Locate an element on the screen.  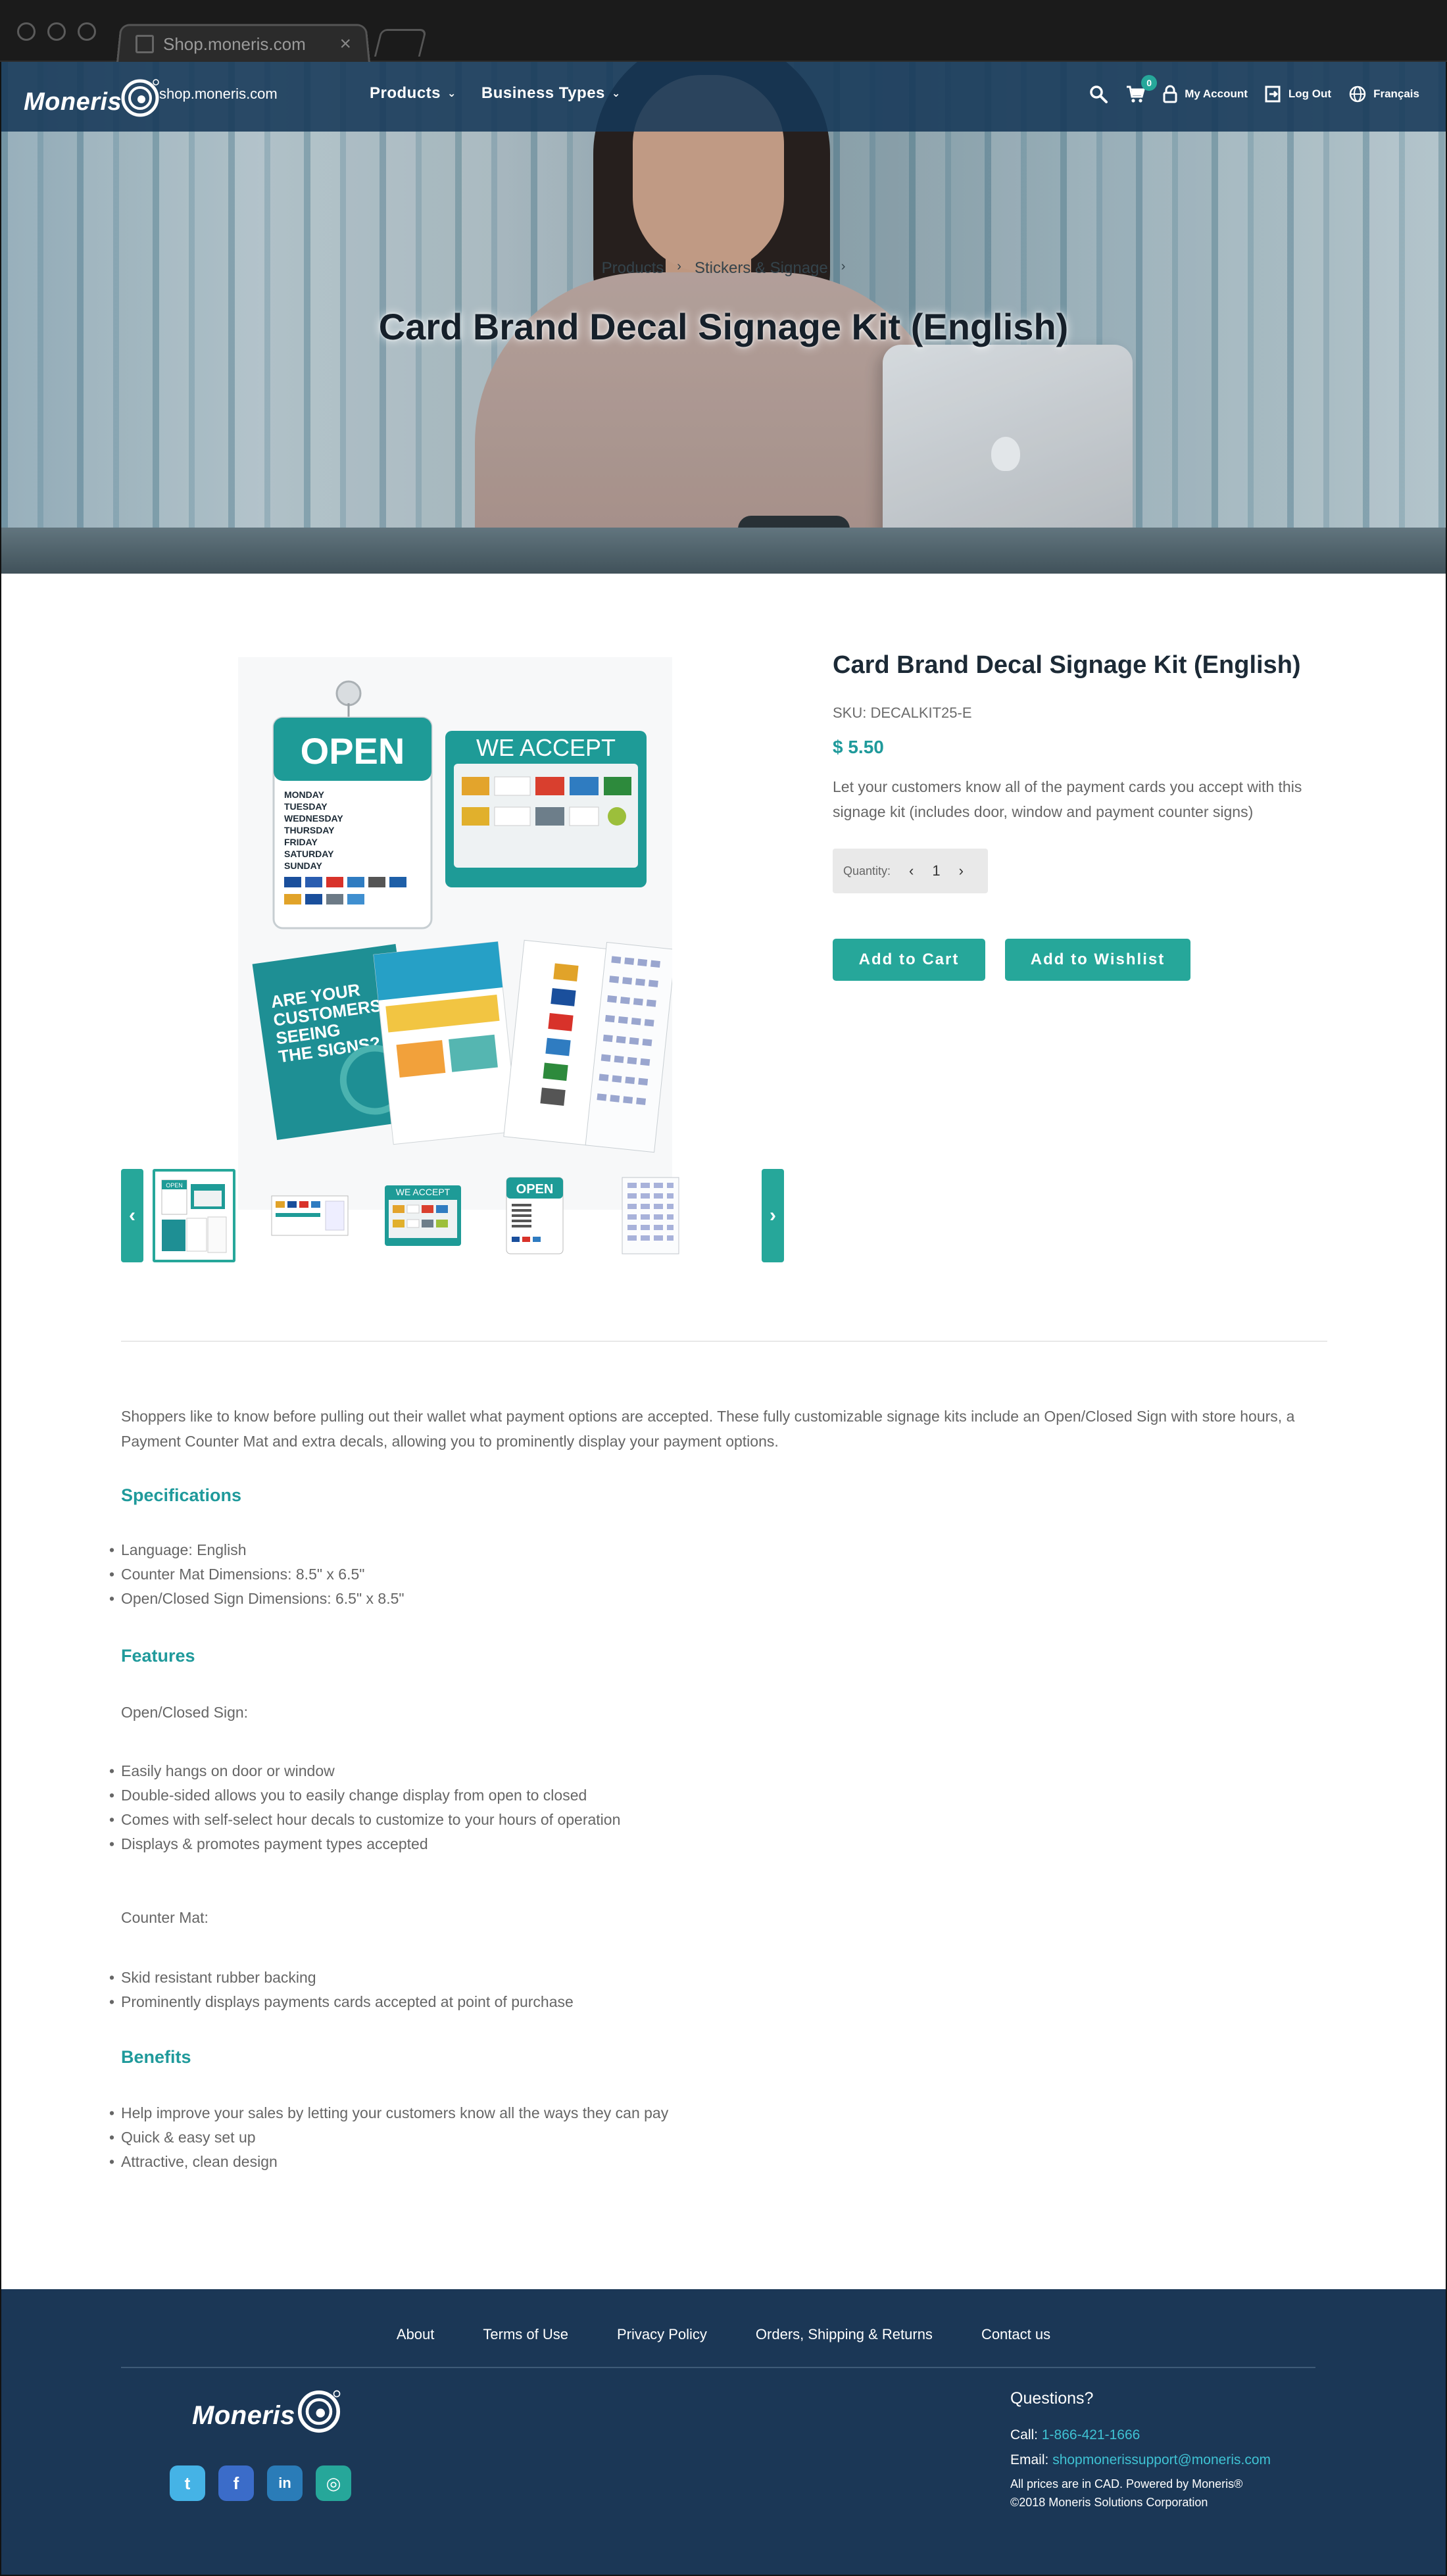
breadcrumb-stickers-signage: Stickers & Signage is located at coordinates (761, 268).